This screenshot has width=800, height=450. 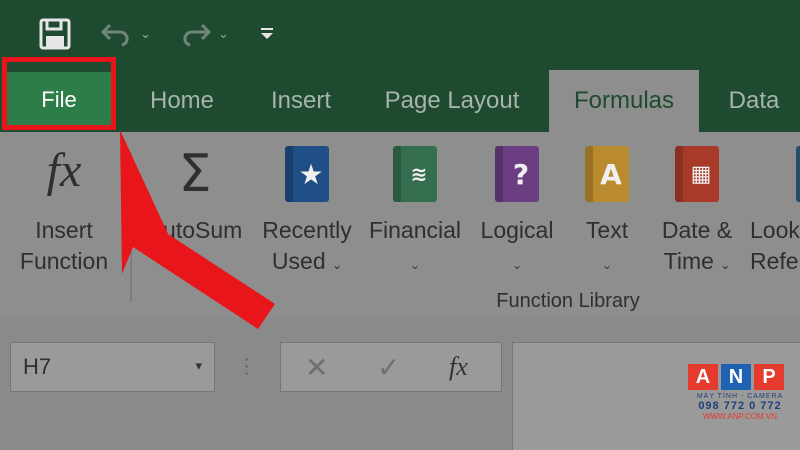 What do you see at coordinates (740, 396) in the screenshot?
I see `watermark-tagline: MÁY TÍNH - CAMERA` at bounding box center [740, 396].